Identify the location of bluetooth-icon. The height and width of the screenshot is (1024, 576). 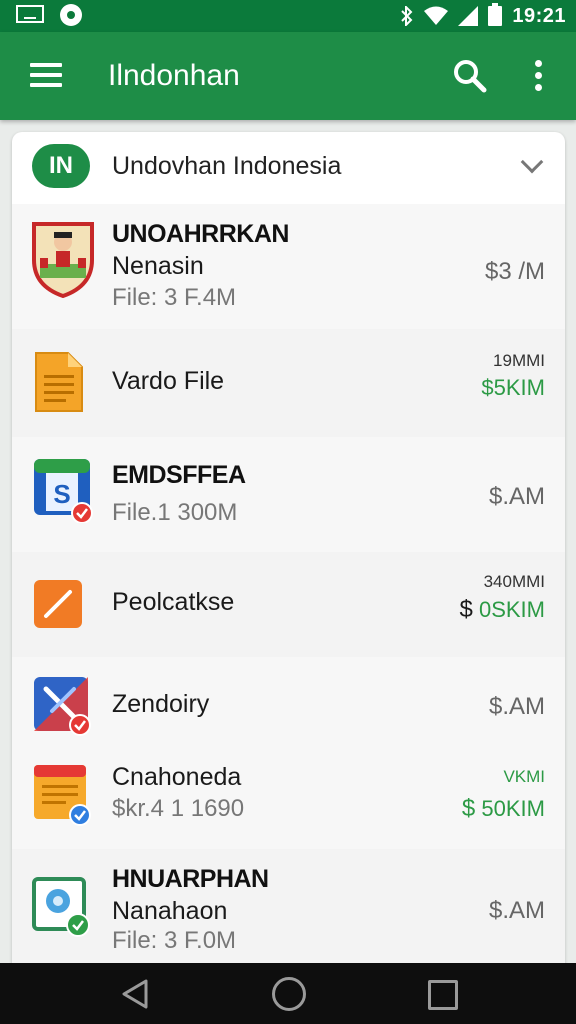
(407, 16).